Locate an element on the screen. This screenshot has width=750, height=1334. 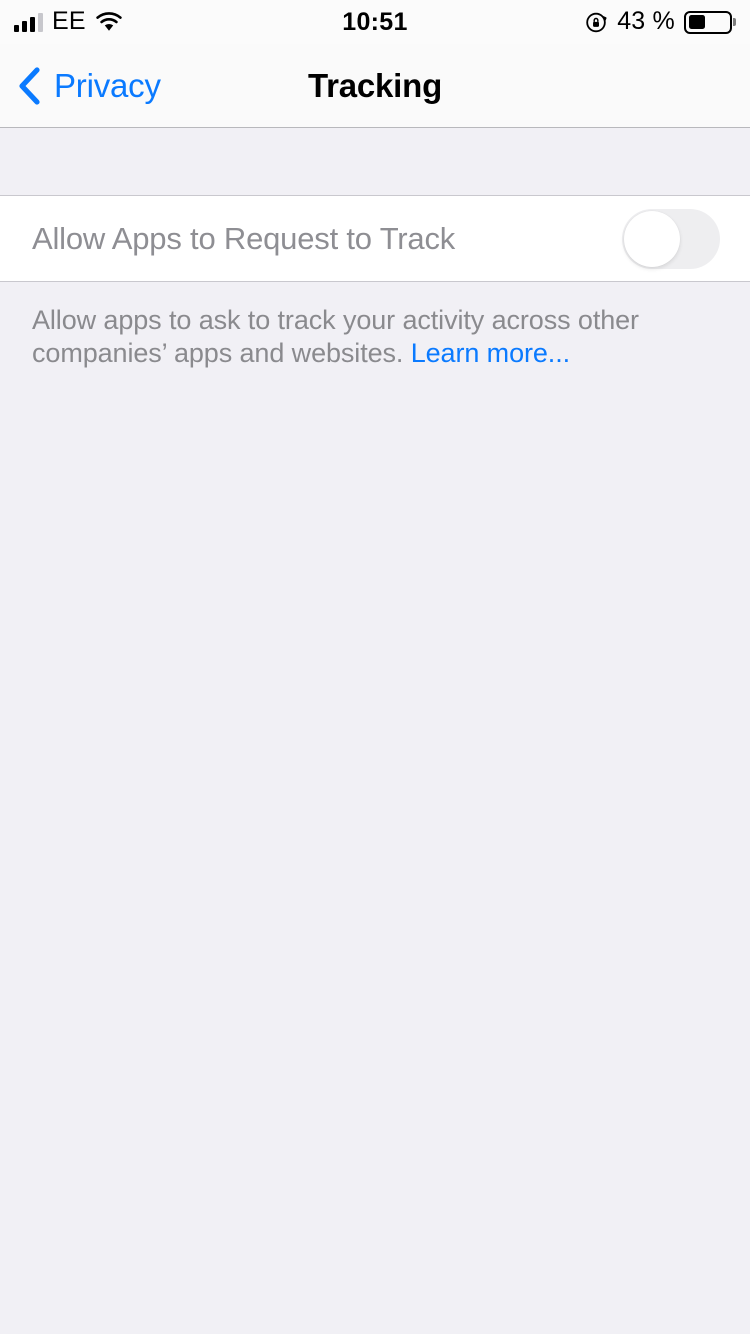
navigation-bar: Privacy Tracking is located at coordinates (375, 86).